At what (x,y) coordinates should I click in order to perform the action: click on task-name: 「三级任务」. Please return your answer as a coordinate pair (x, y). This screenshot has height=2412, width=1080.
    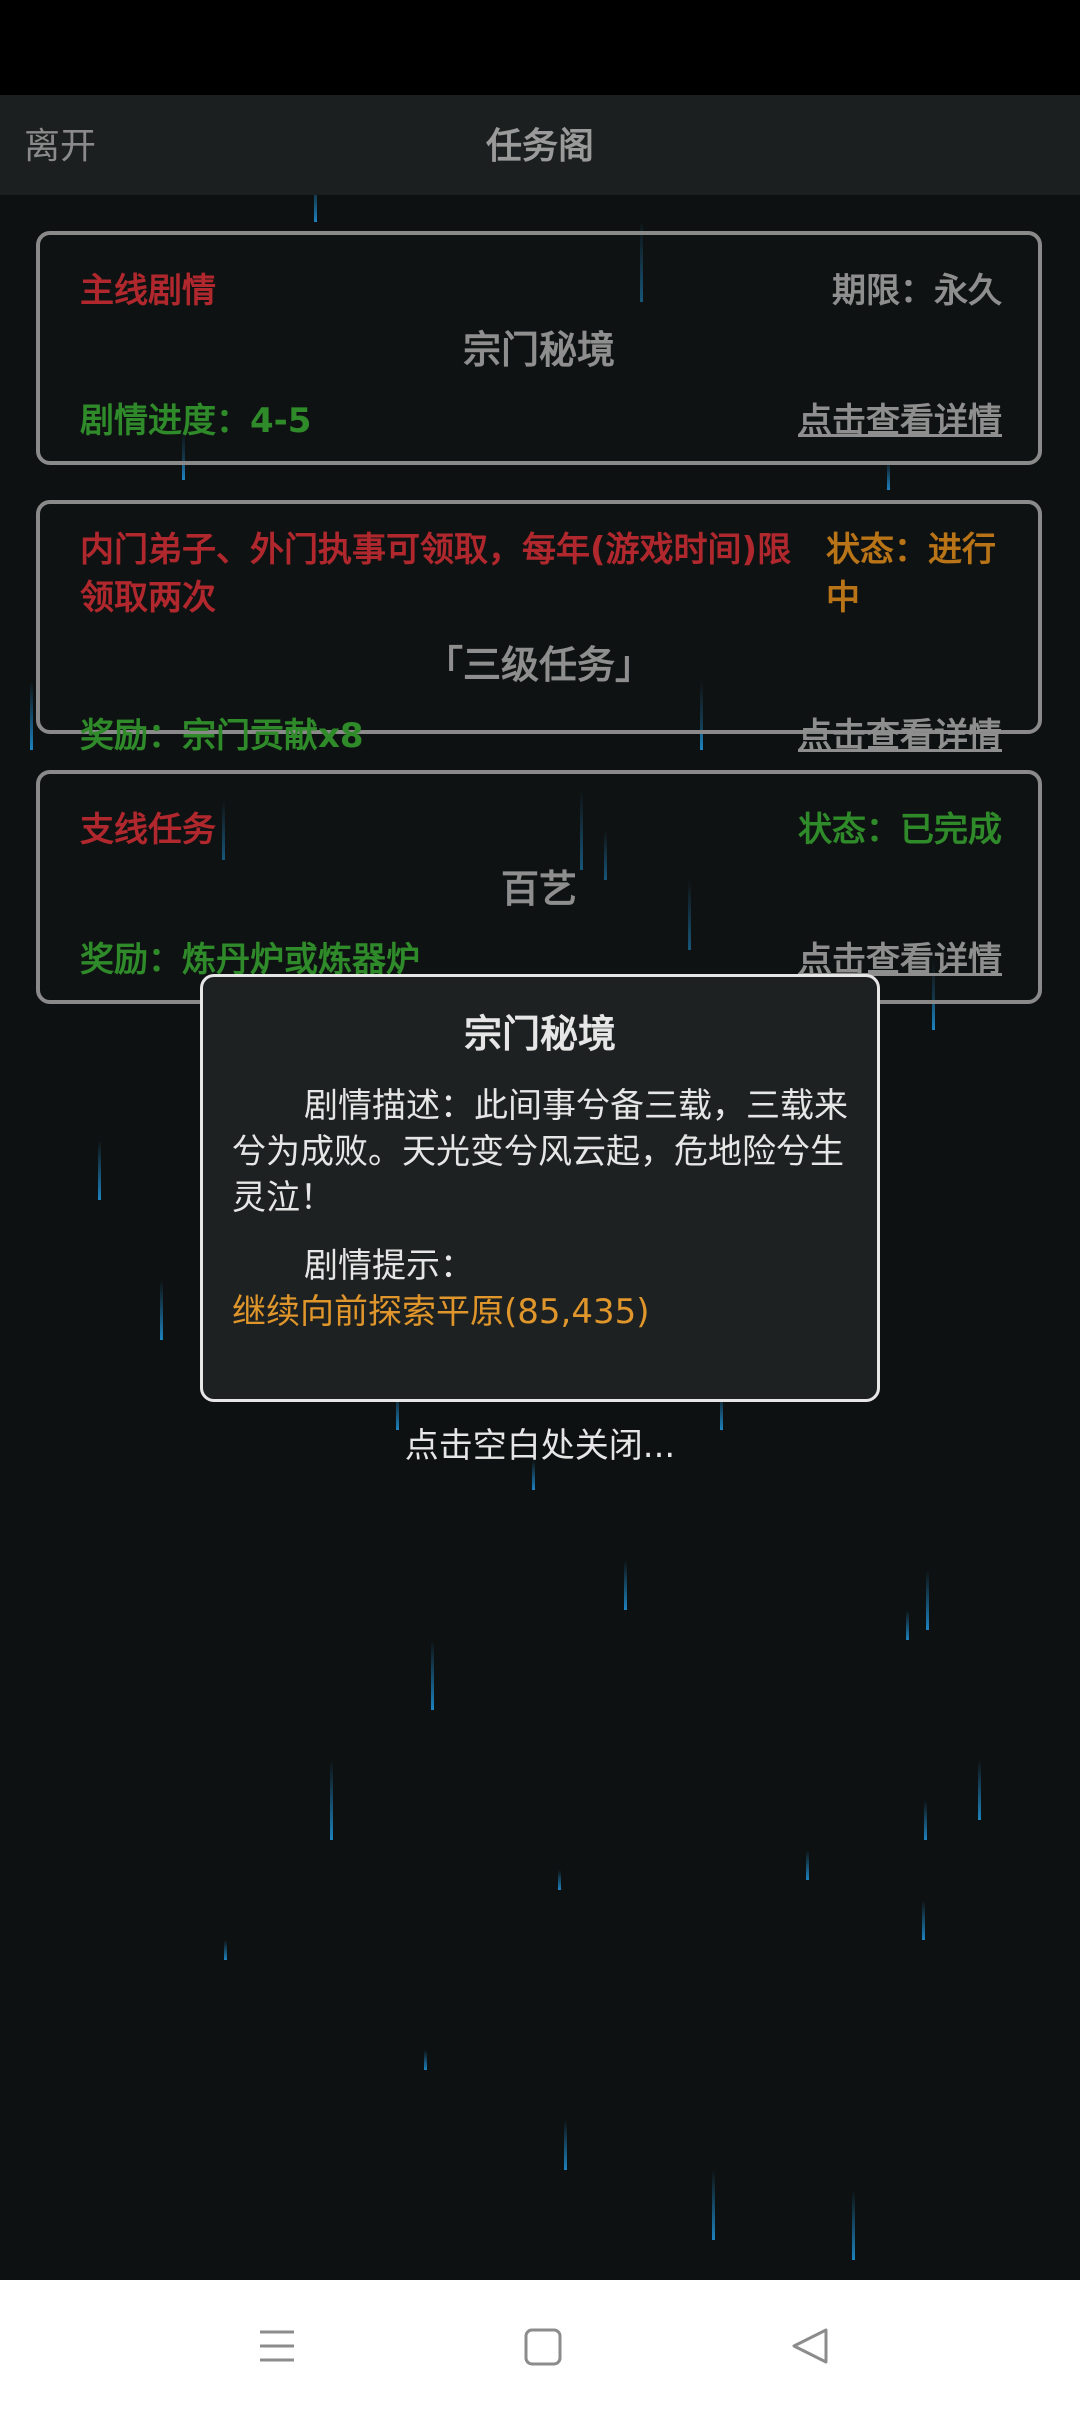
    Looking at the image, I should click on (538, 665).